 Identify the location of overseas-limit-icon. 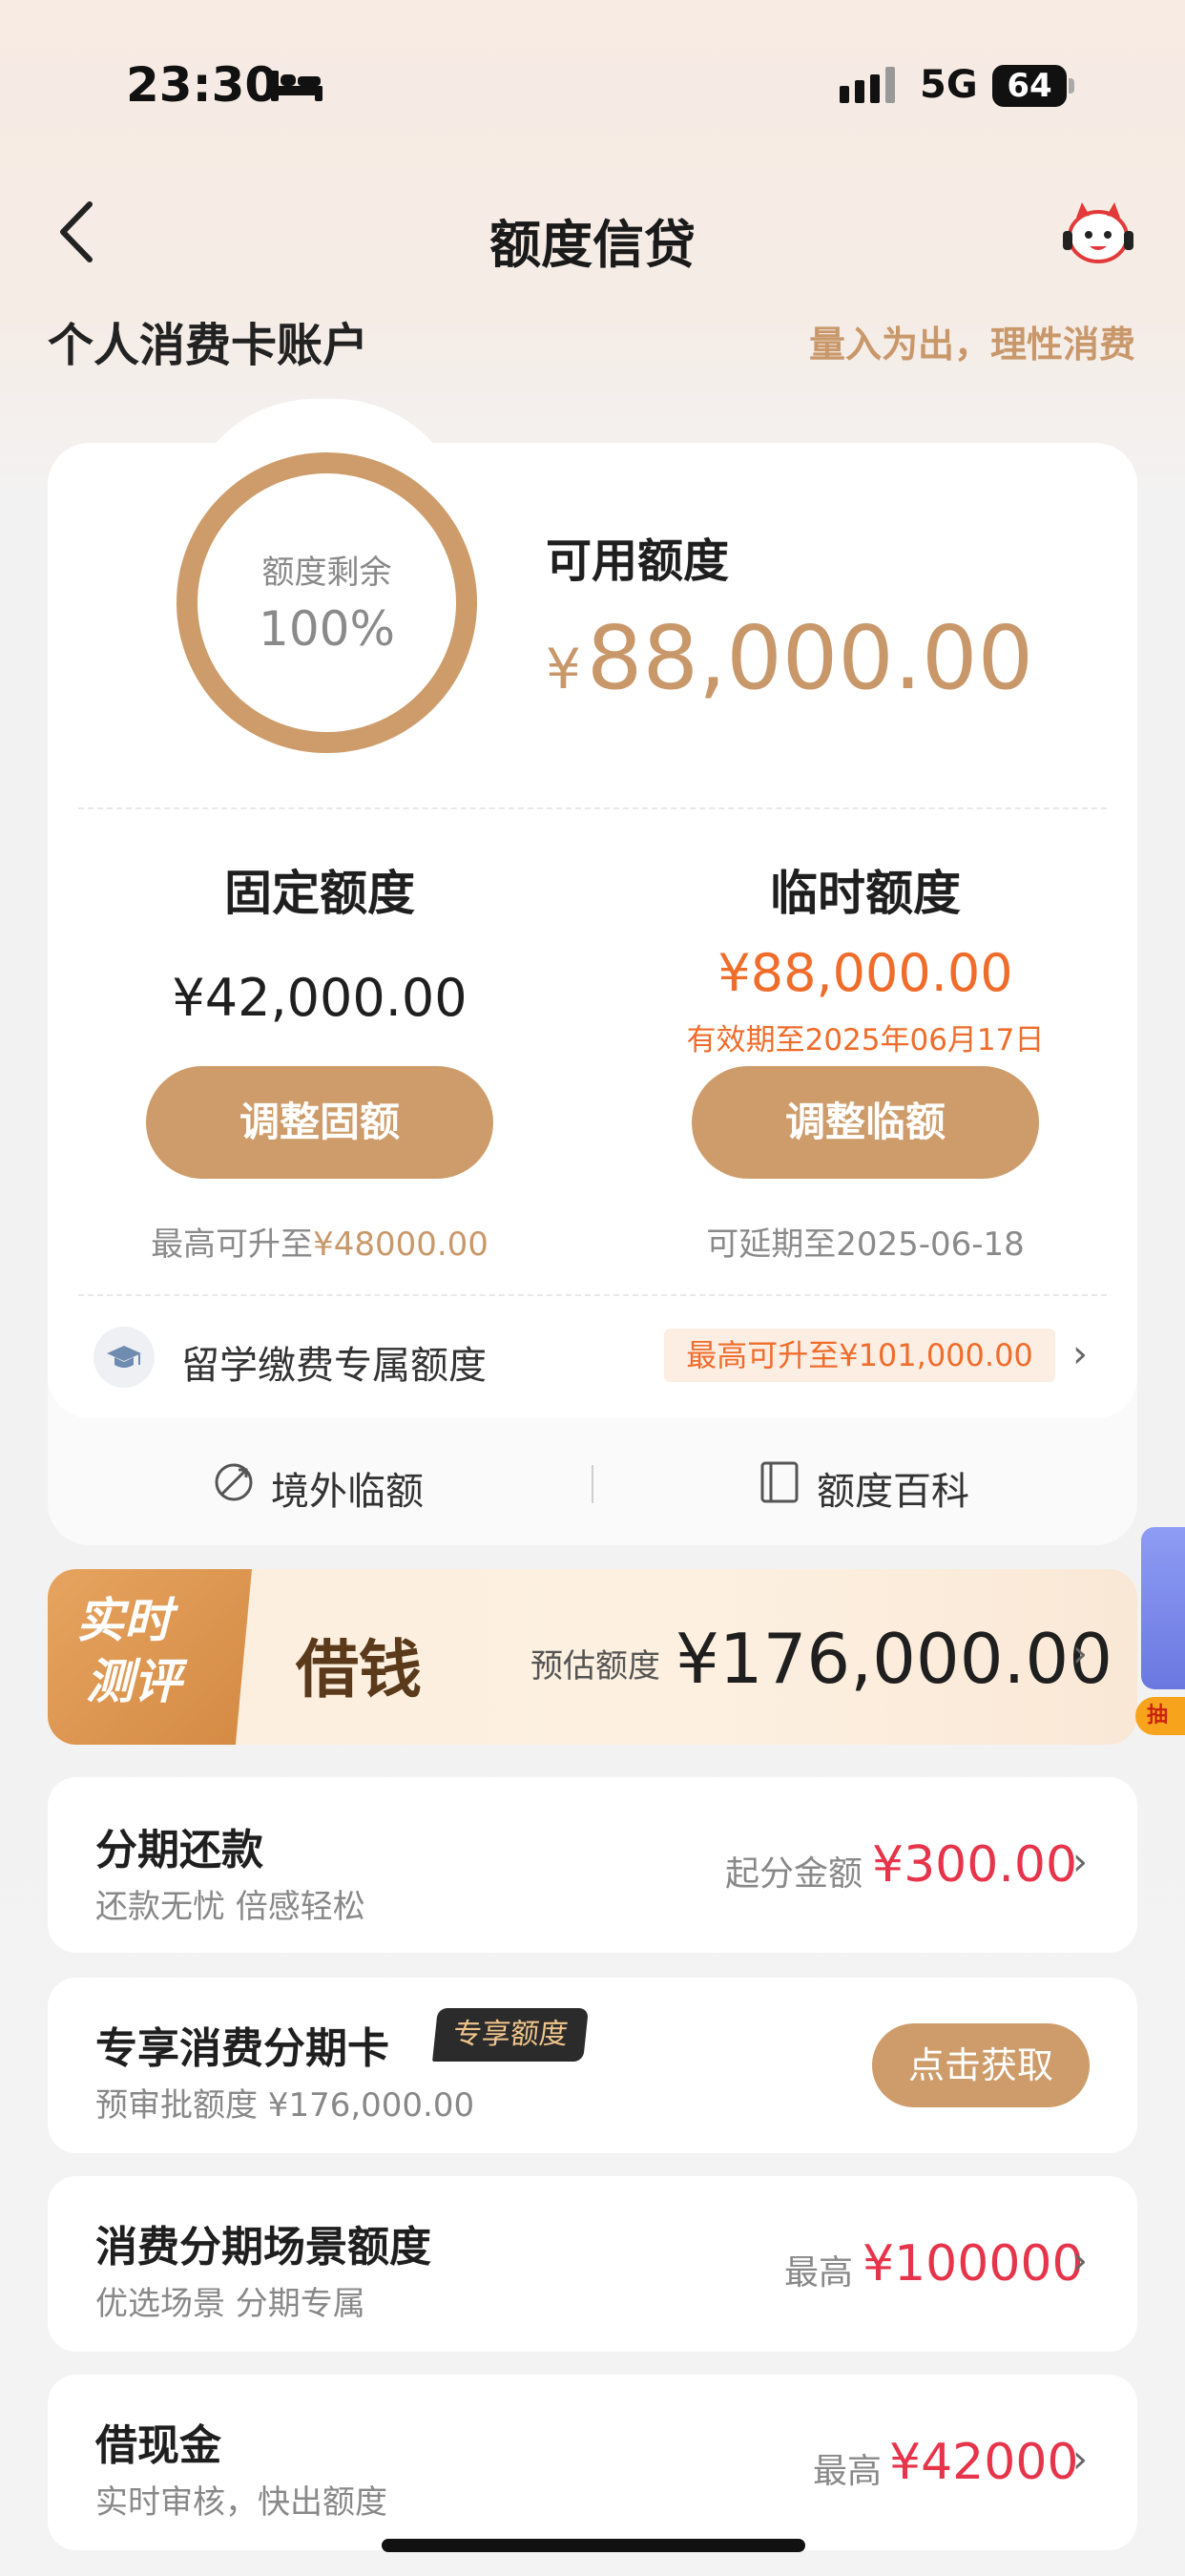
(234, 1482).